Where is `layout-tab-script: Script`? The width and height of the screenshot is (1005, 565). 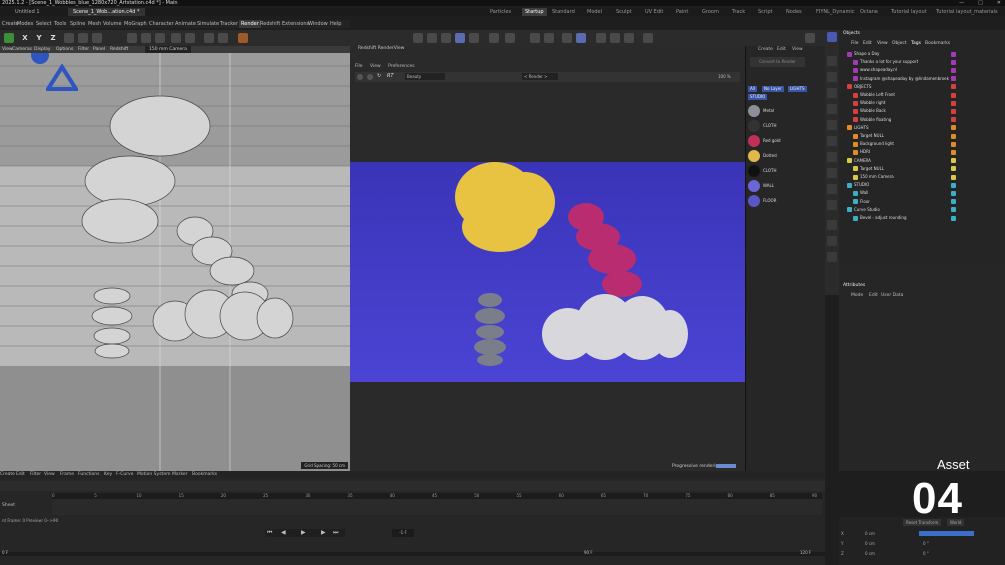 layout-tab-script: Script is located at coordinates (765, 12).